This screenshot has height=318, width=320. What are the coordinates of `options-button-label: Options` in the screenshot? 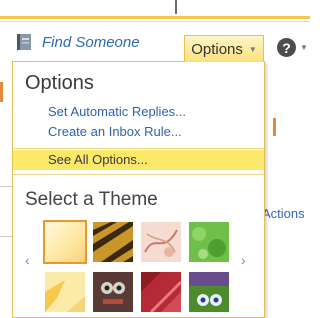 It's located at (217, 49).